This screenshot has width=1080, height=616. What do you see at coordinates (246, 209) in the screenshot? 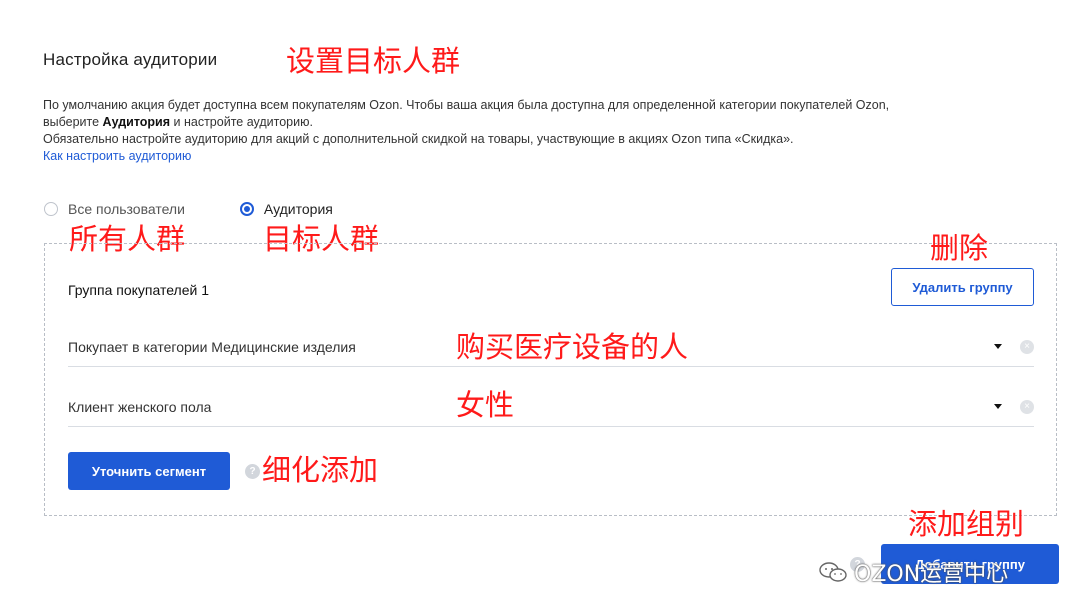
I see `radio-audience-circle` at bounding box center [246, 209].